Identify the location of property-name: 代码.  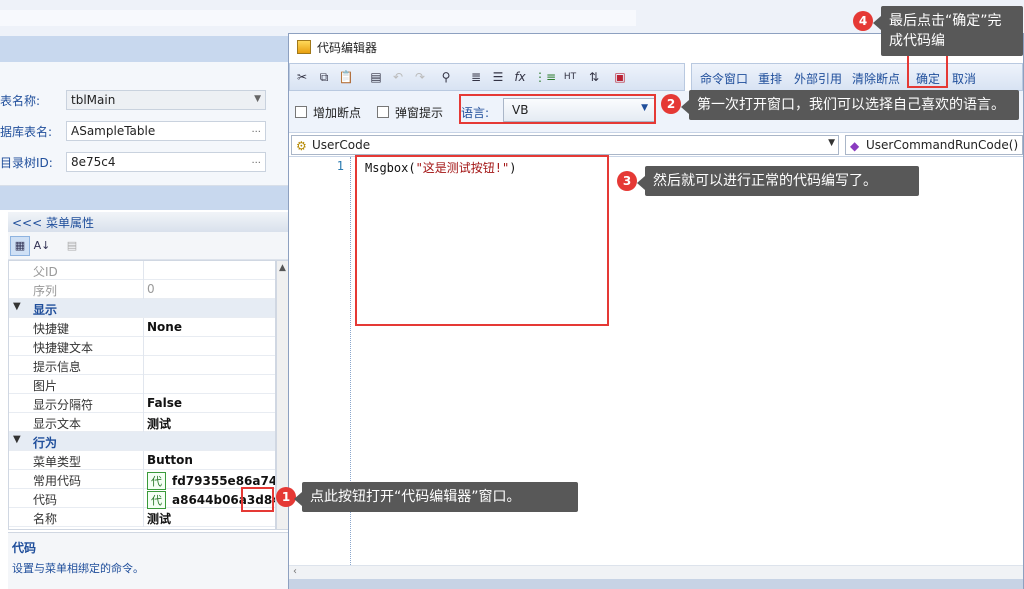
(45, 500).